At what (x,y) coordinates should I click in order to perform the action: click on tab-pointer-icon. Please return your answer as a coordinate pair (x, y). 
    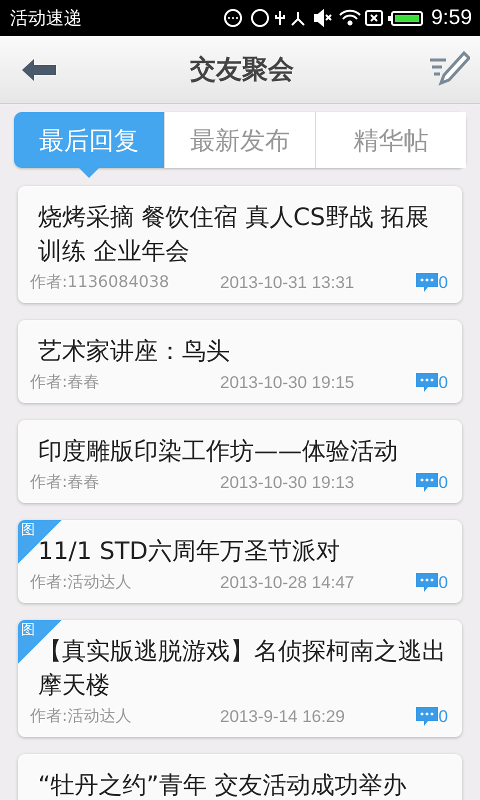
    Looking at the image, I should click on (89, 173).